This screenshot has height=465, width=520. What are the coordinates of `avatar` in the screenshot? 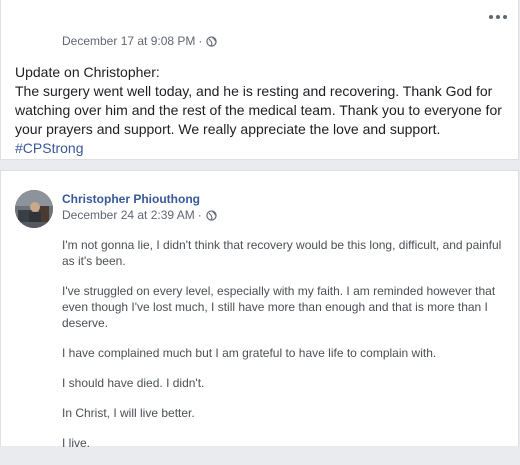 It's located at (34, 209).